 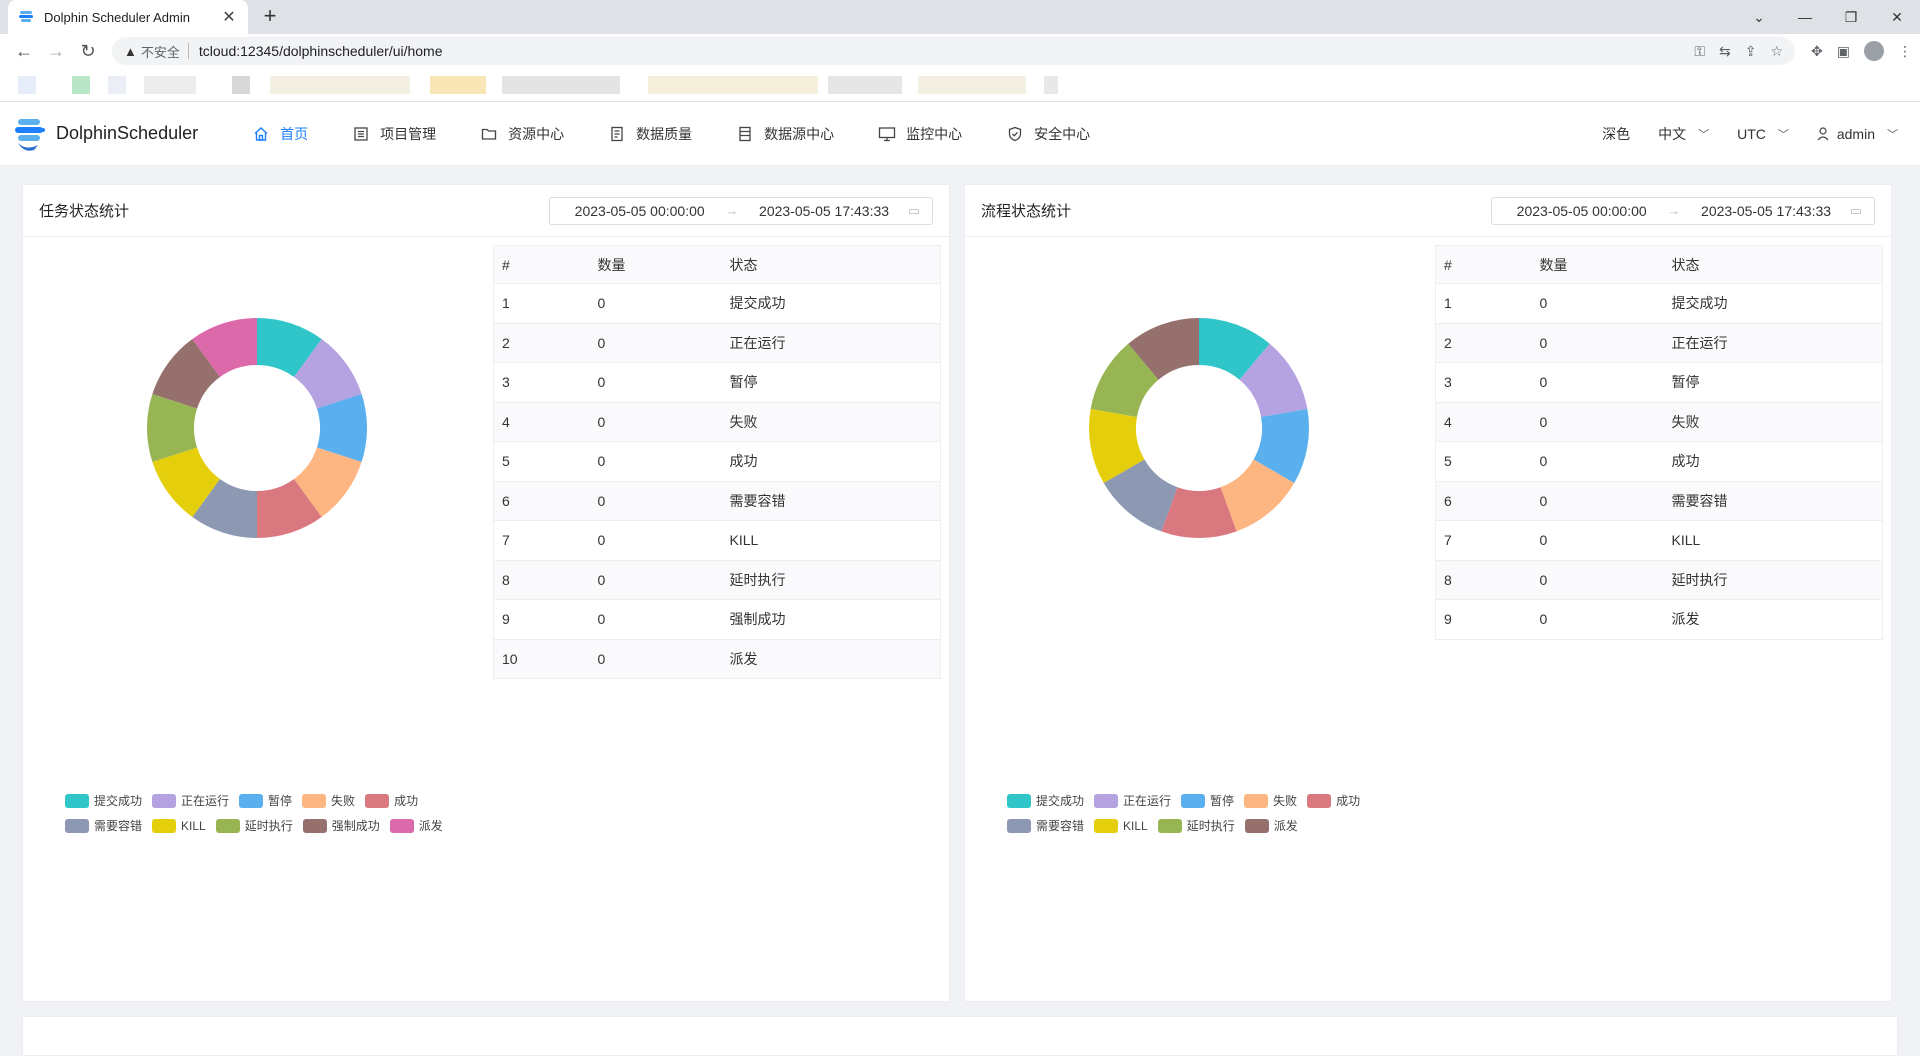 I want to click on table-cell: 4, so click(x=1483, y=422).